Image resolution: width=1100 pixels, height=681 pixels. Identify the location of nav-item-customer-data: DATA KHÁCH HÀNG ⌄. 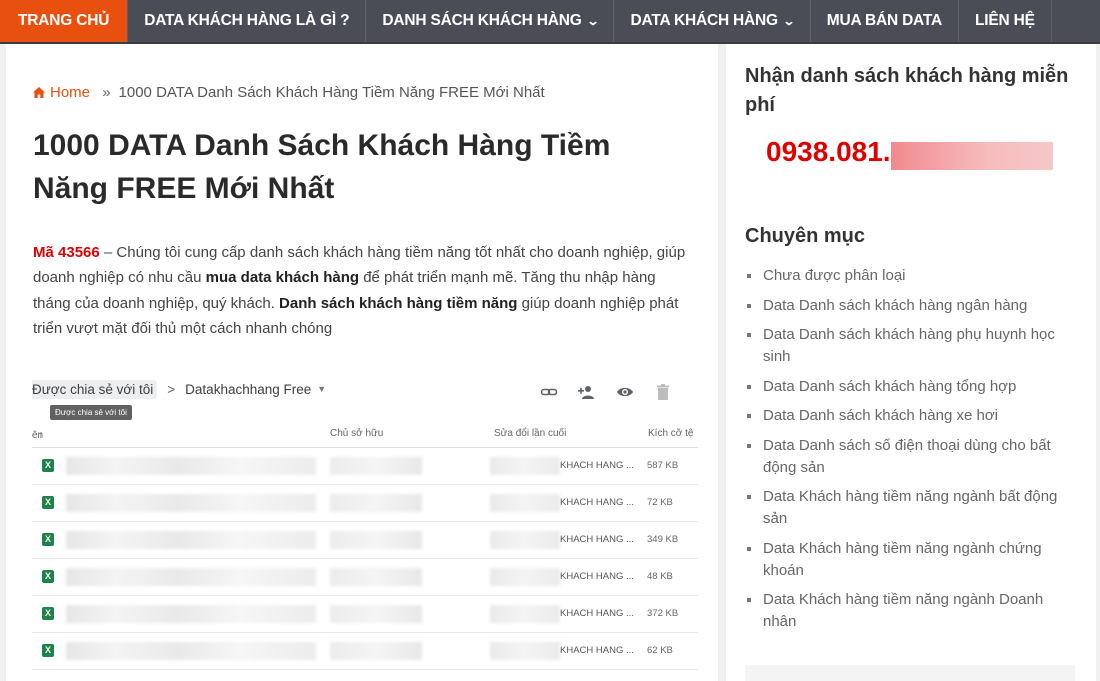
(712, 21).